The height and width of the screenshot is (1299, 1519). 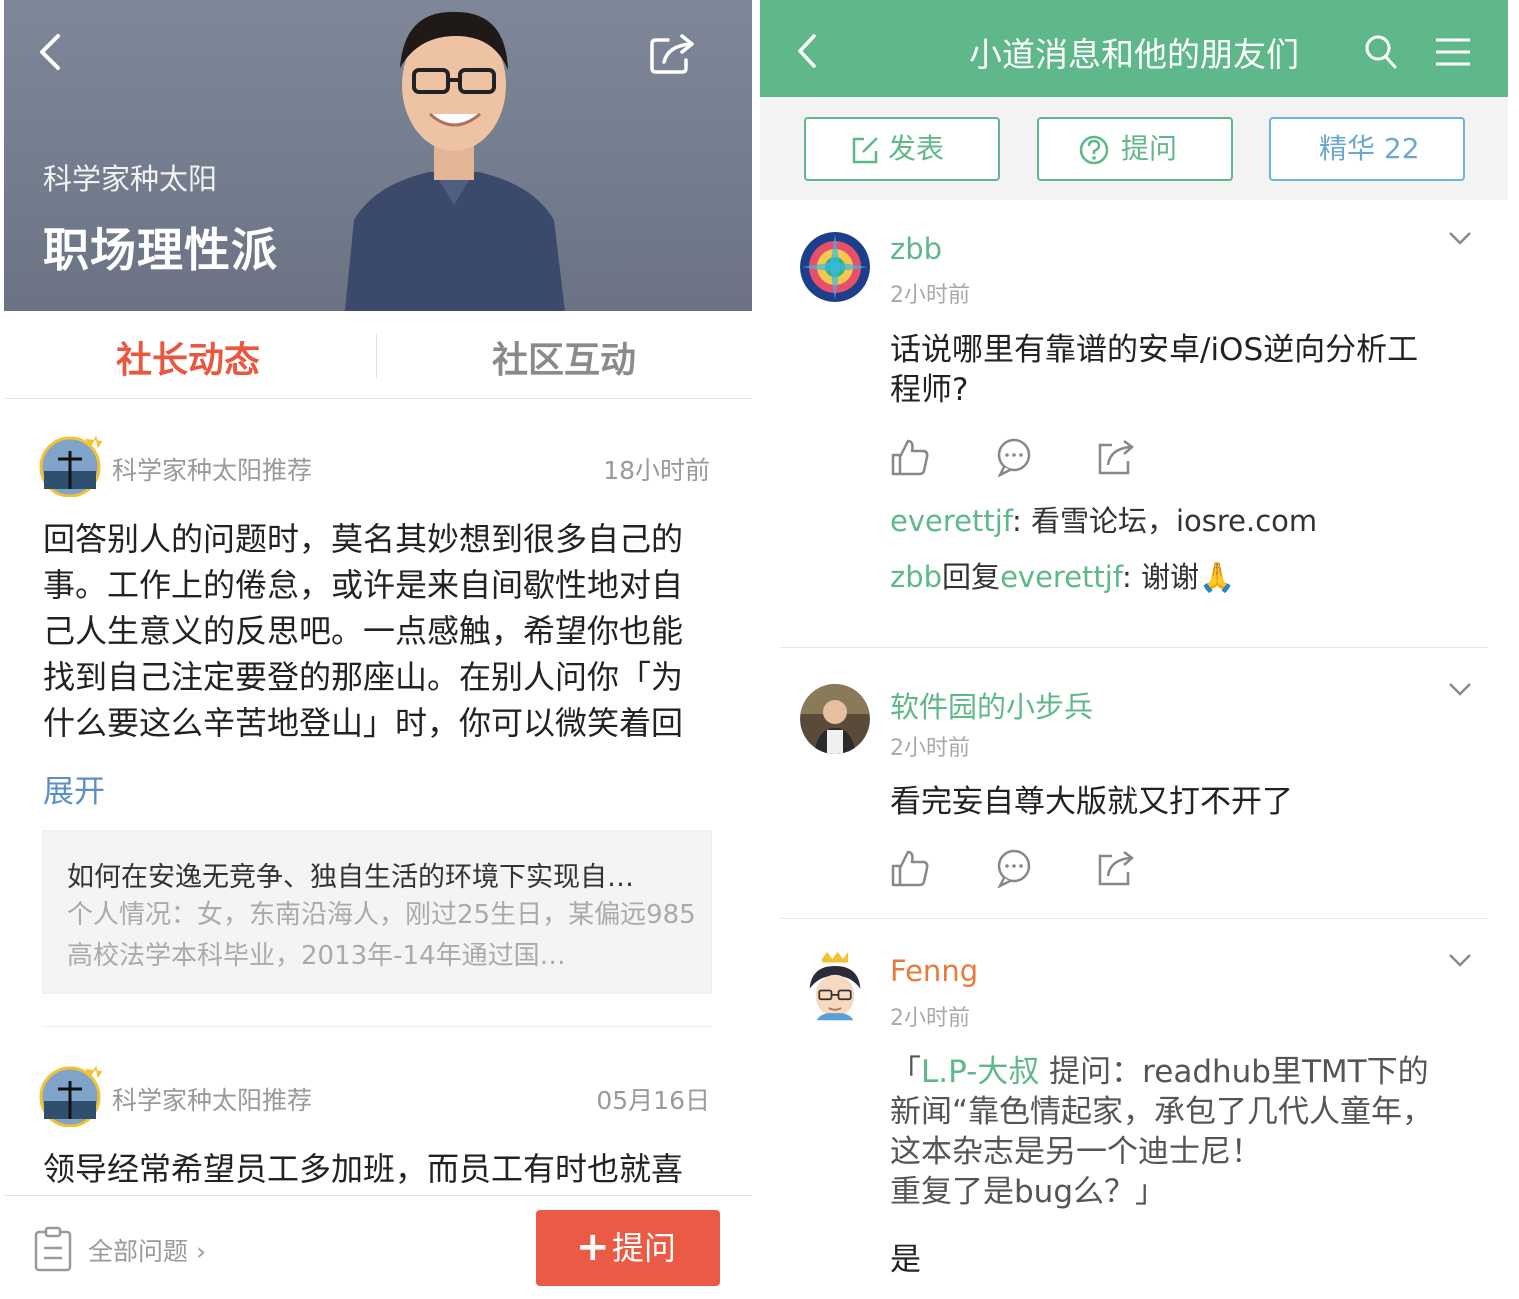 What do you see at coordinates (363, 585) in the screenshot?
I see `post-line: 事。工作上的倦怠，或许是来自间歇性地对自` at bounding box center [363, 585].